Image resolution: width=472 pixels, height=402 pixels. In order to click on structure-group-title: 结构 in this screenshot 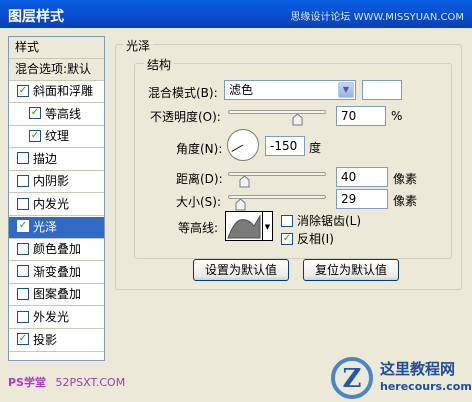, I will do `click(159, 64)`.